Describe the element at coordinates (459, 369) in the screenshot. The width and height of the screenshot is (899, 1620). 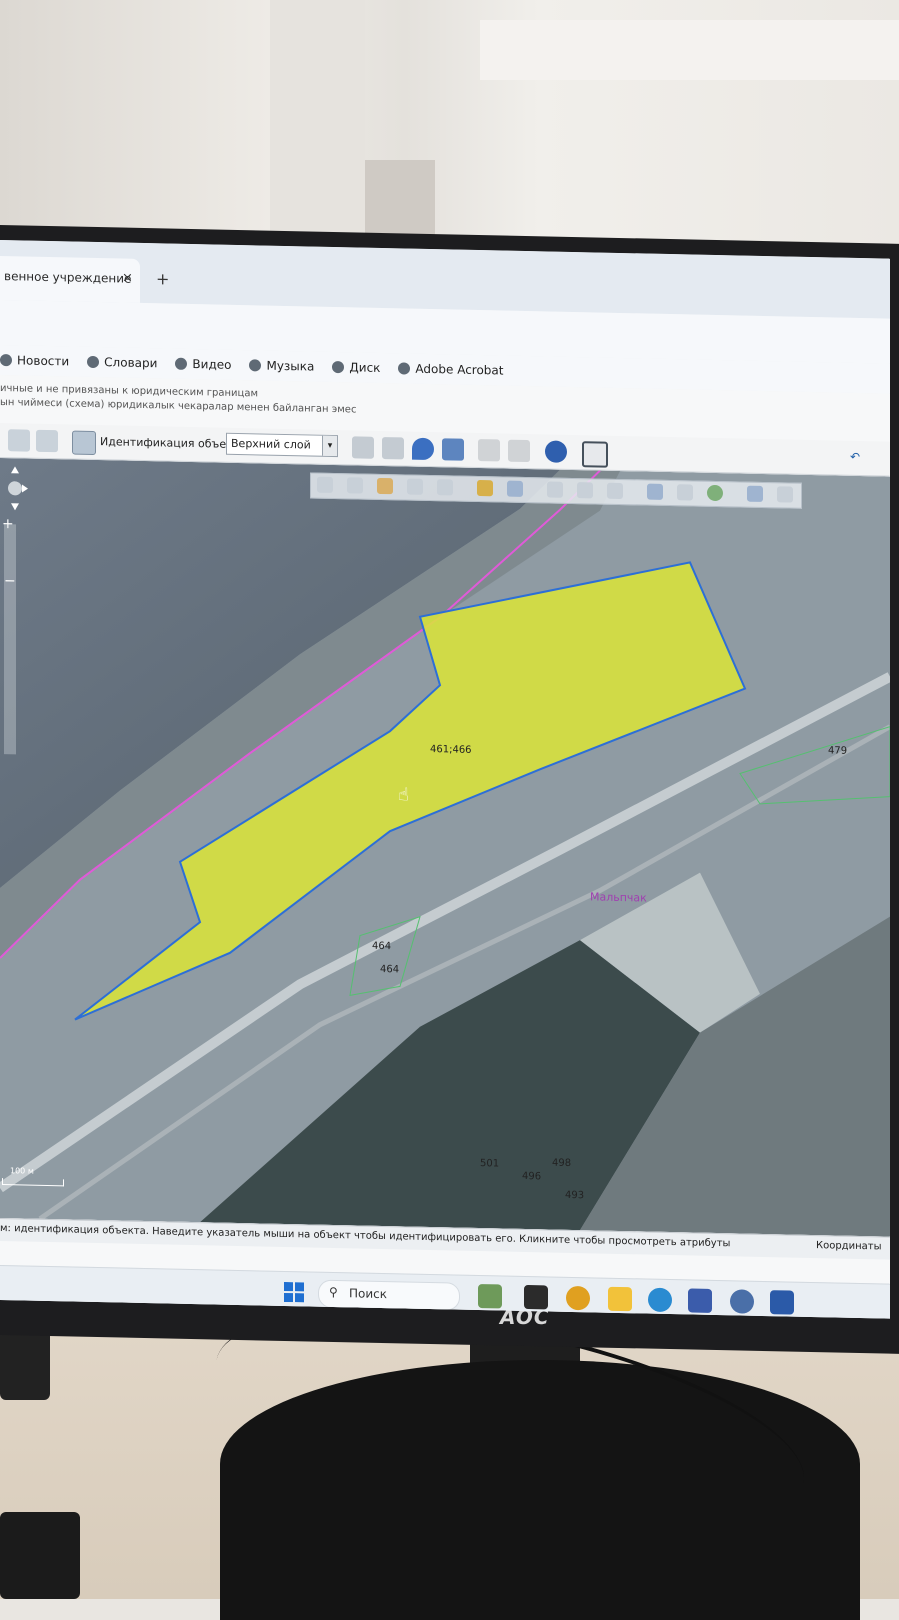
I see `bookmark-label: Adobe Acrobat` at that location.